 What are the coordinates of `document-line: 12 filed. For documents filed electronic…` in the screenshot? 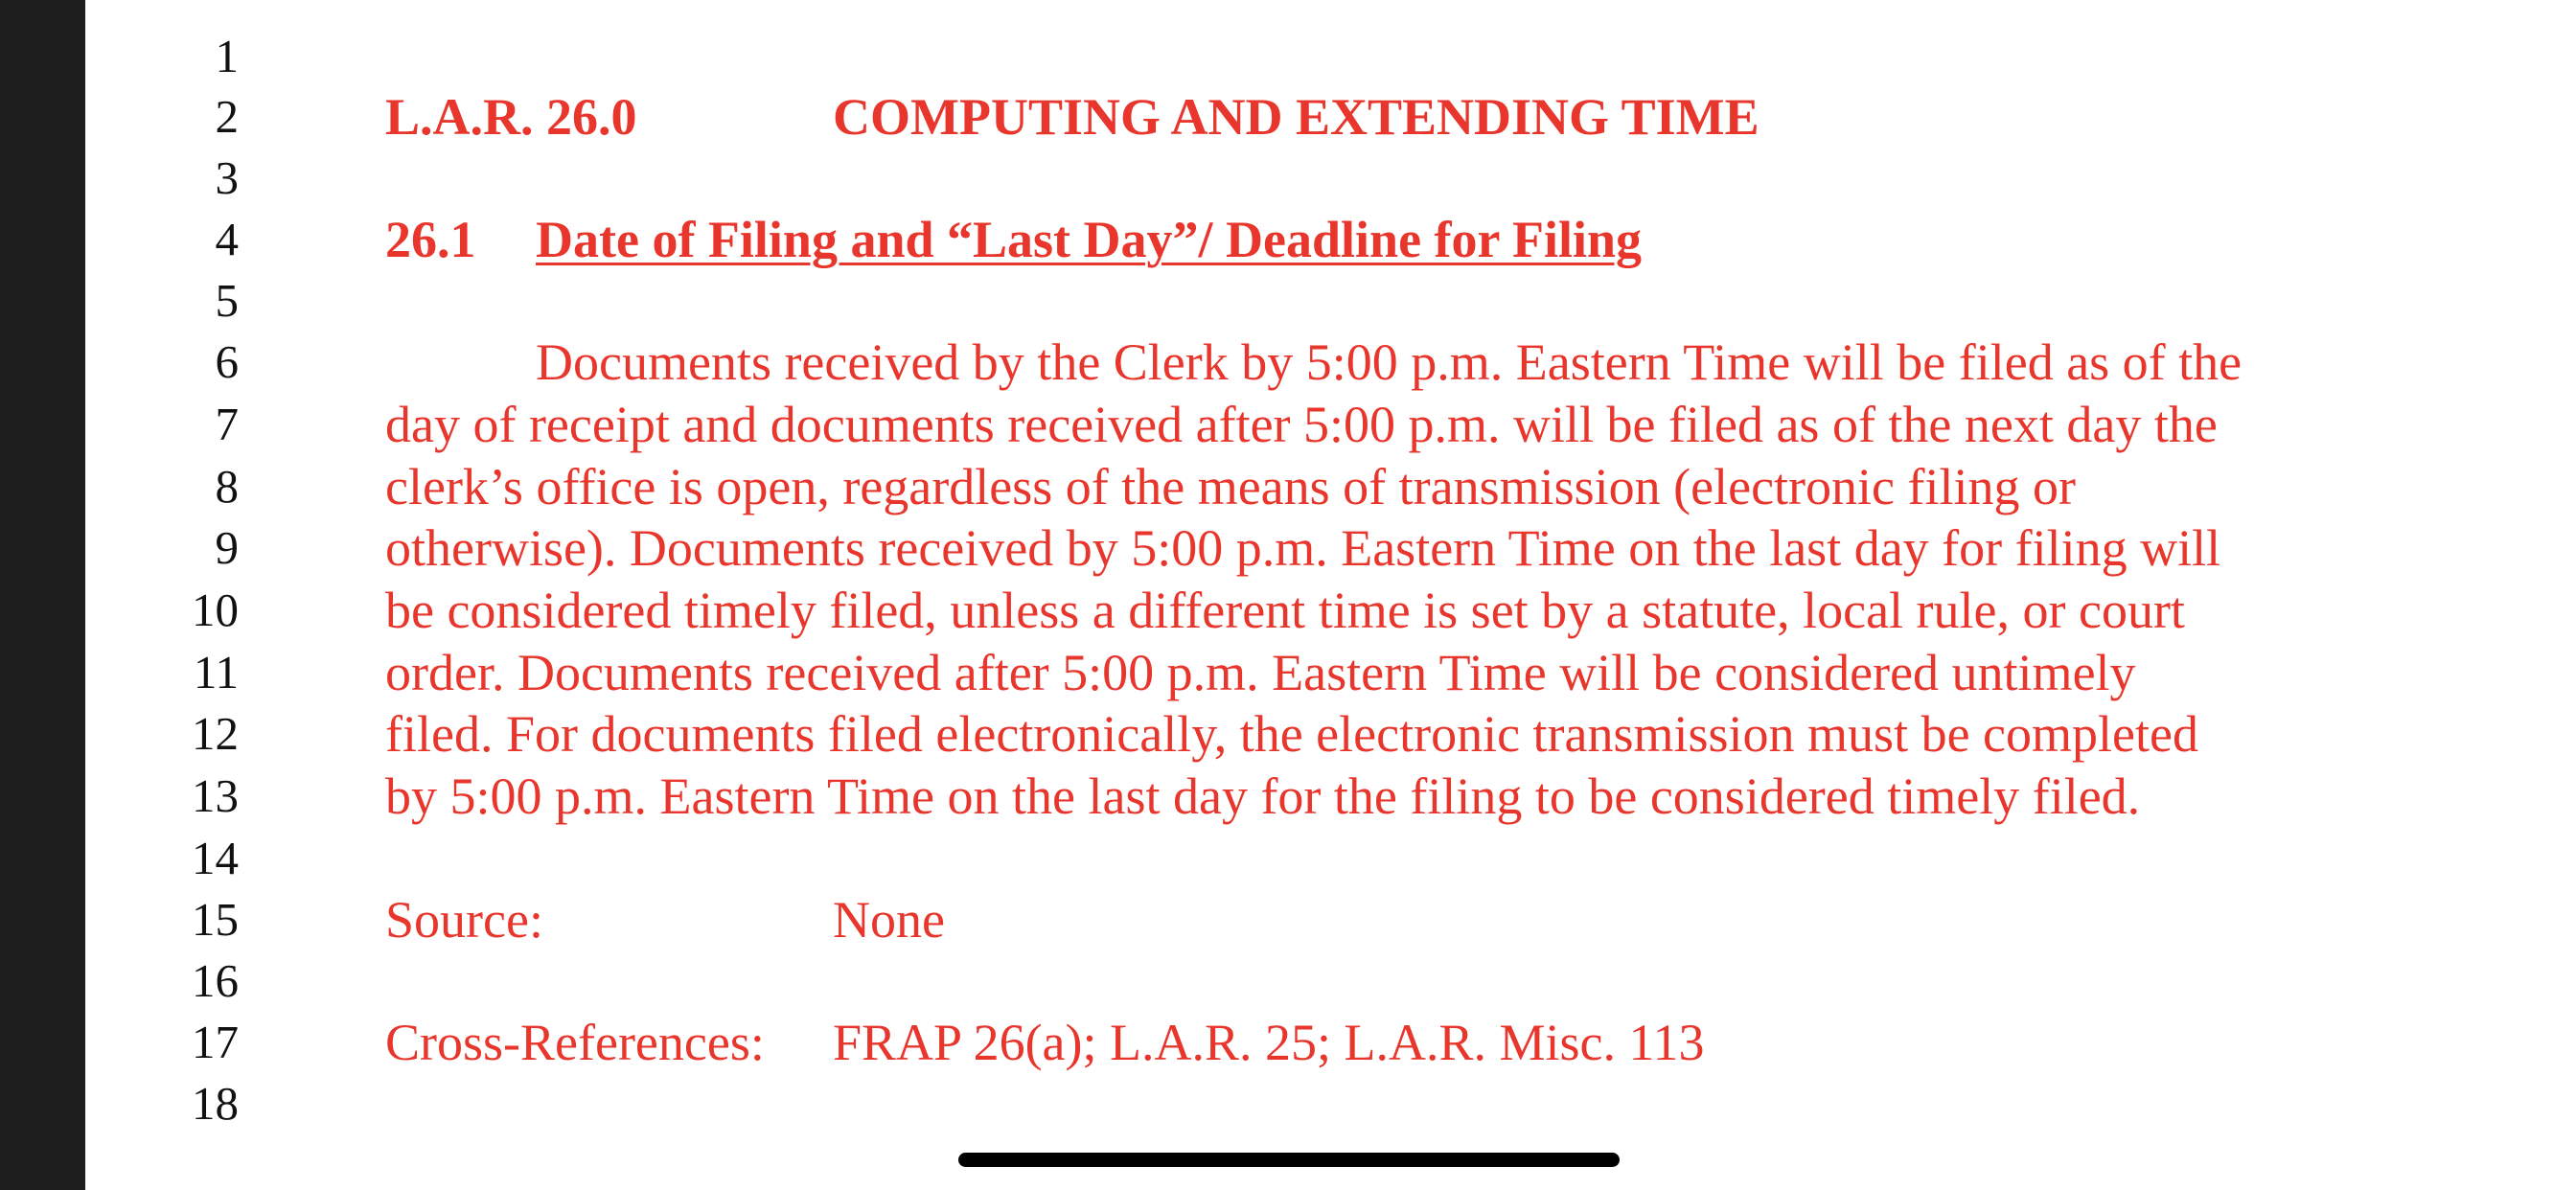 It's located at (1330, 734).